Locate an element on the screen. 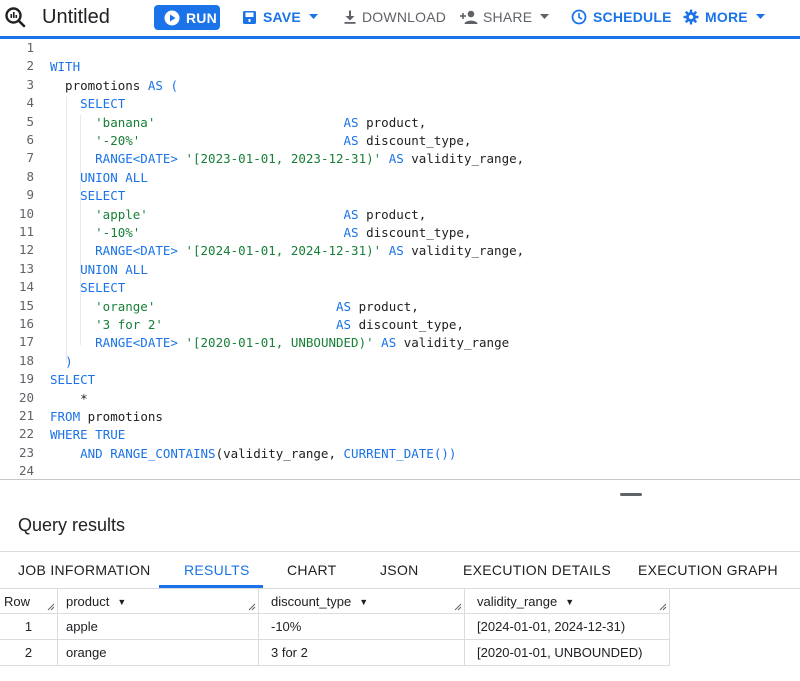 This screenshot has width=800, height=681. sql-keyword: TRUE is located at coordinates (110, 435).